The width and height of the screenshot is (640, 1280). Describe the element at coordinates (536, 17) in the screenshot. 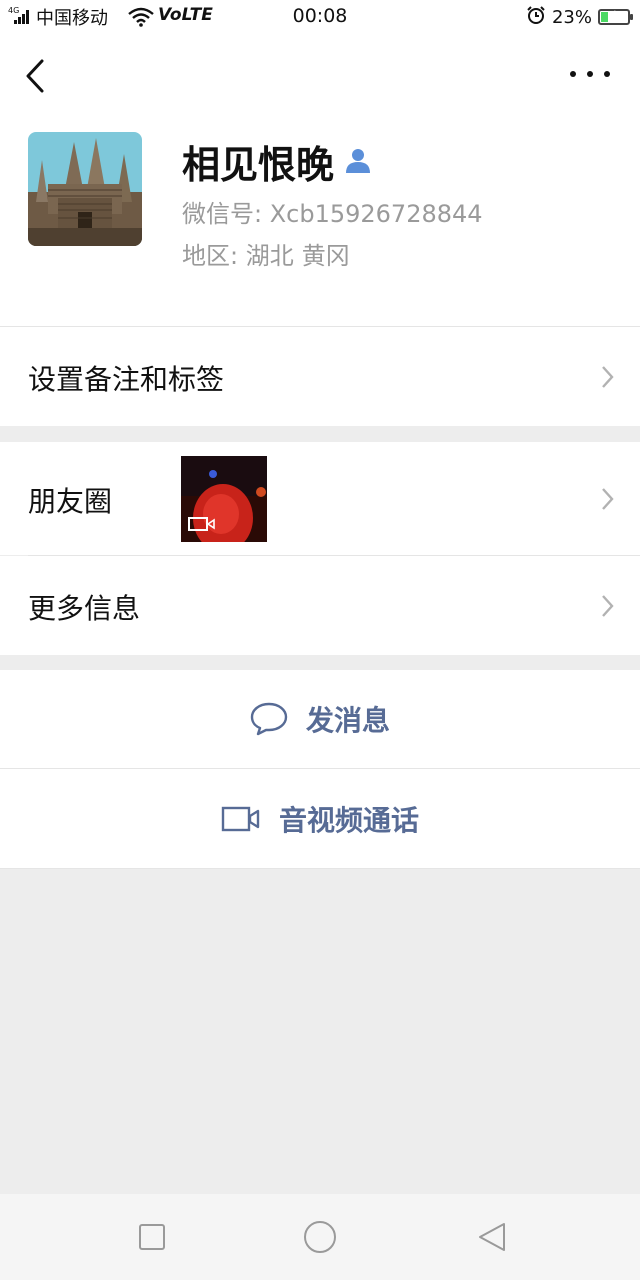

I see `alarm-icon` at that location.